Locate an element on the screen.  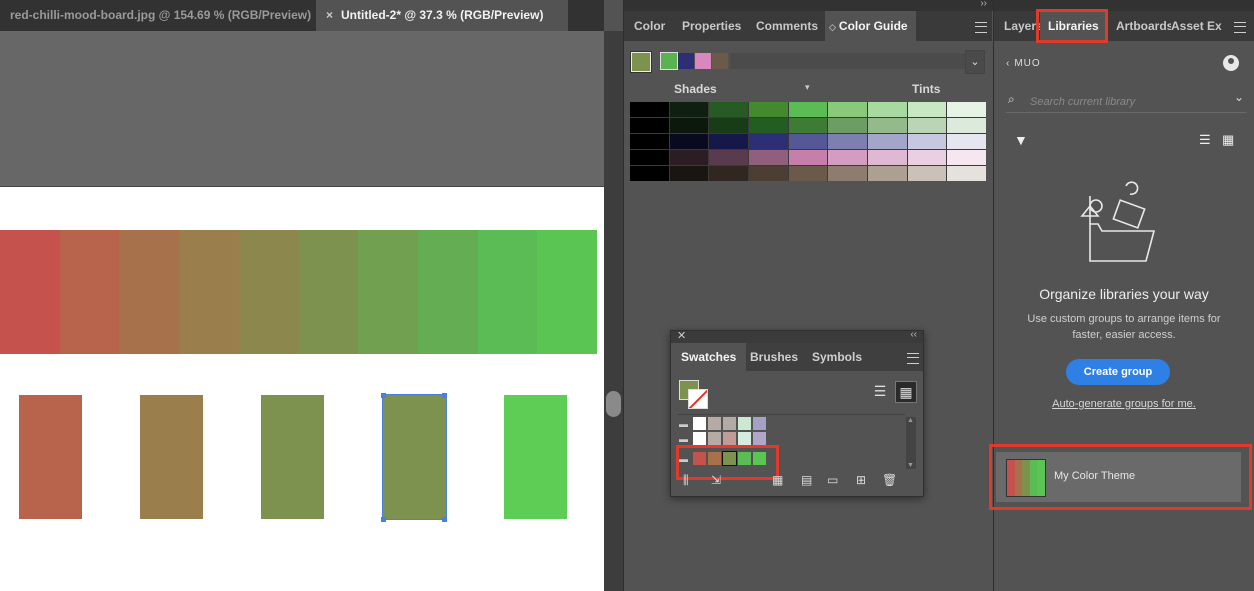
base-color-swatch is located at coordinates (641, 62).